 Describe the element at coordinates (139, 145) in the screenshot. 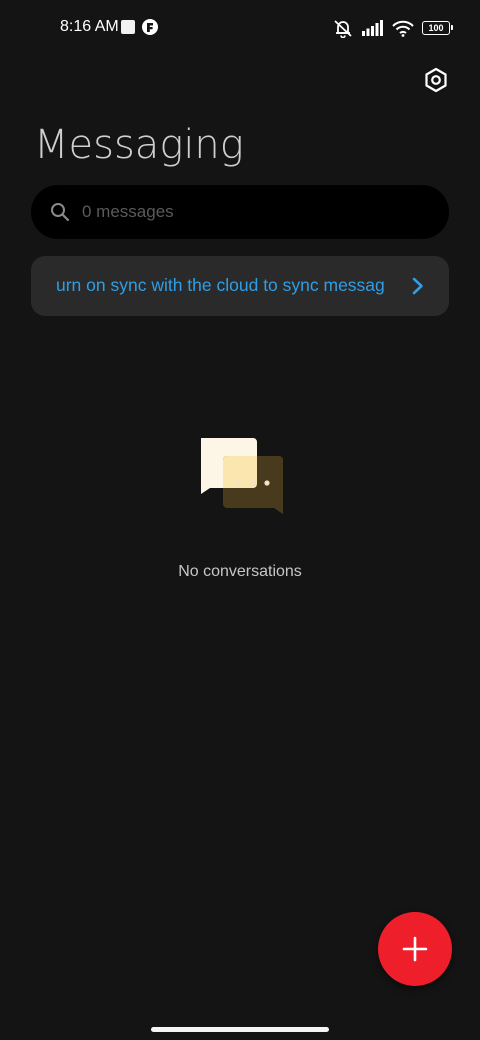

I see `page-title: Messaging` at that location.